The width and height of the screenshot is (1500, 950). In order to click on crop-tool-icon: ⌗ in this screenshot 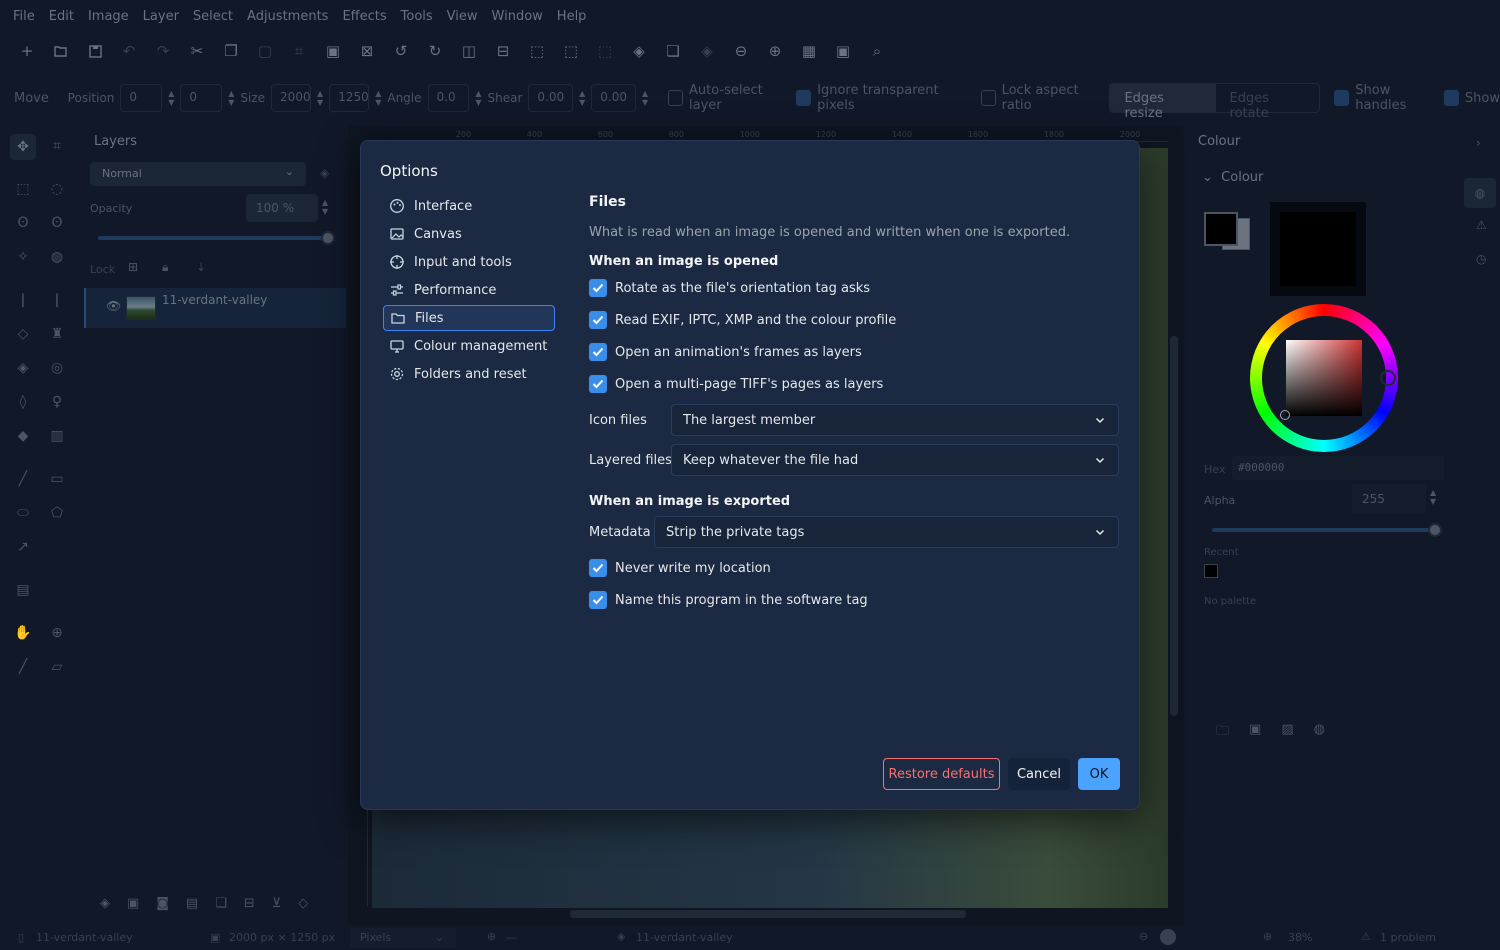, I will do `click(57, 146)`.